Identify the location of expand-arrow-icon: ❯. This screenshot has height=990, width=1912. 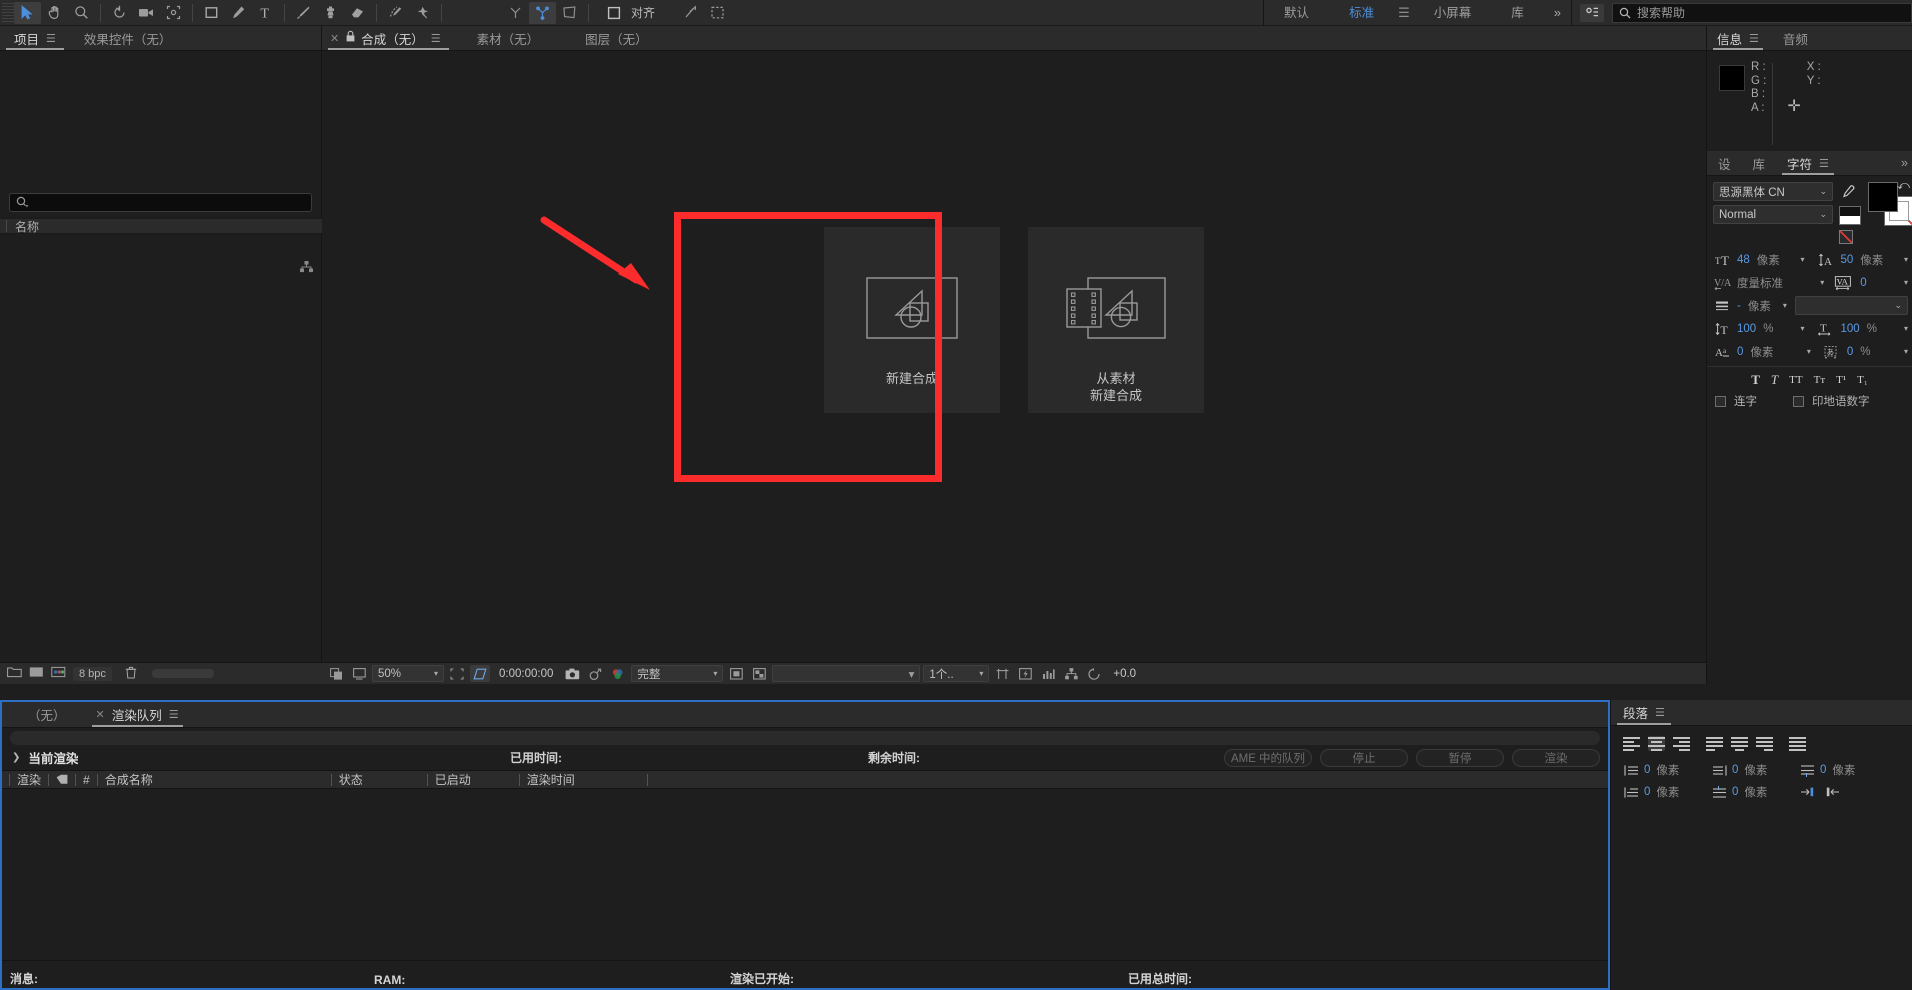
(16, 757).